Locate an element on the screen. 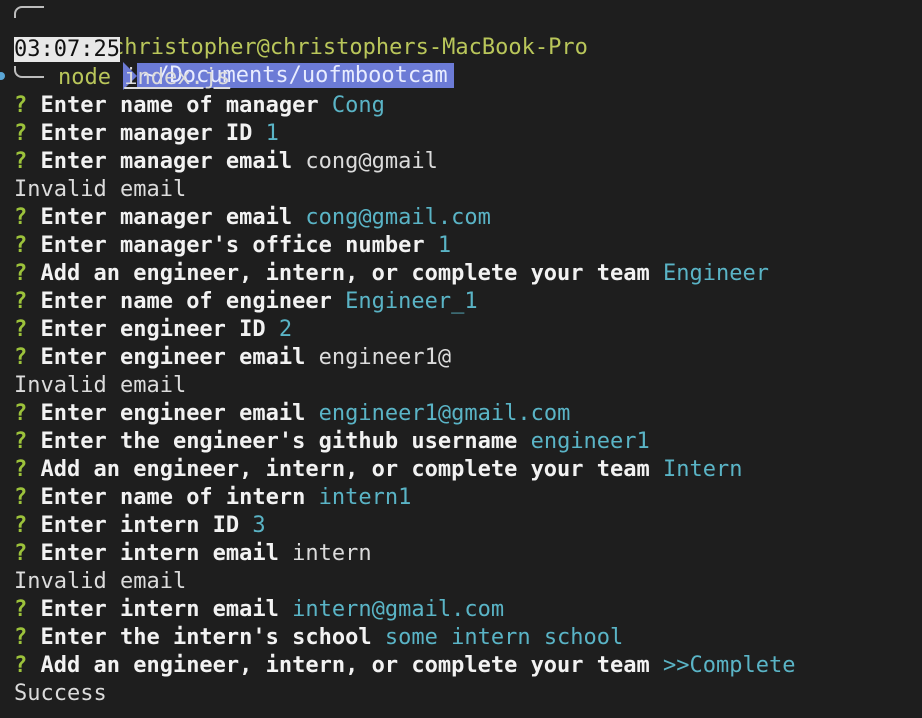  answer-text: intern1 is located at coordinates (365, 497).